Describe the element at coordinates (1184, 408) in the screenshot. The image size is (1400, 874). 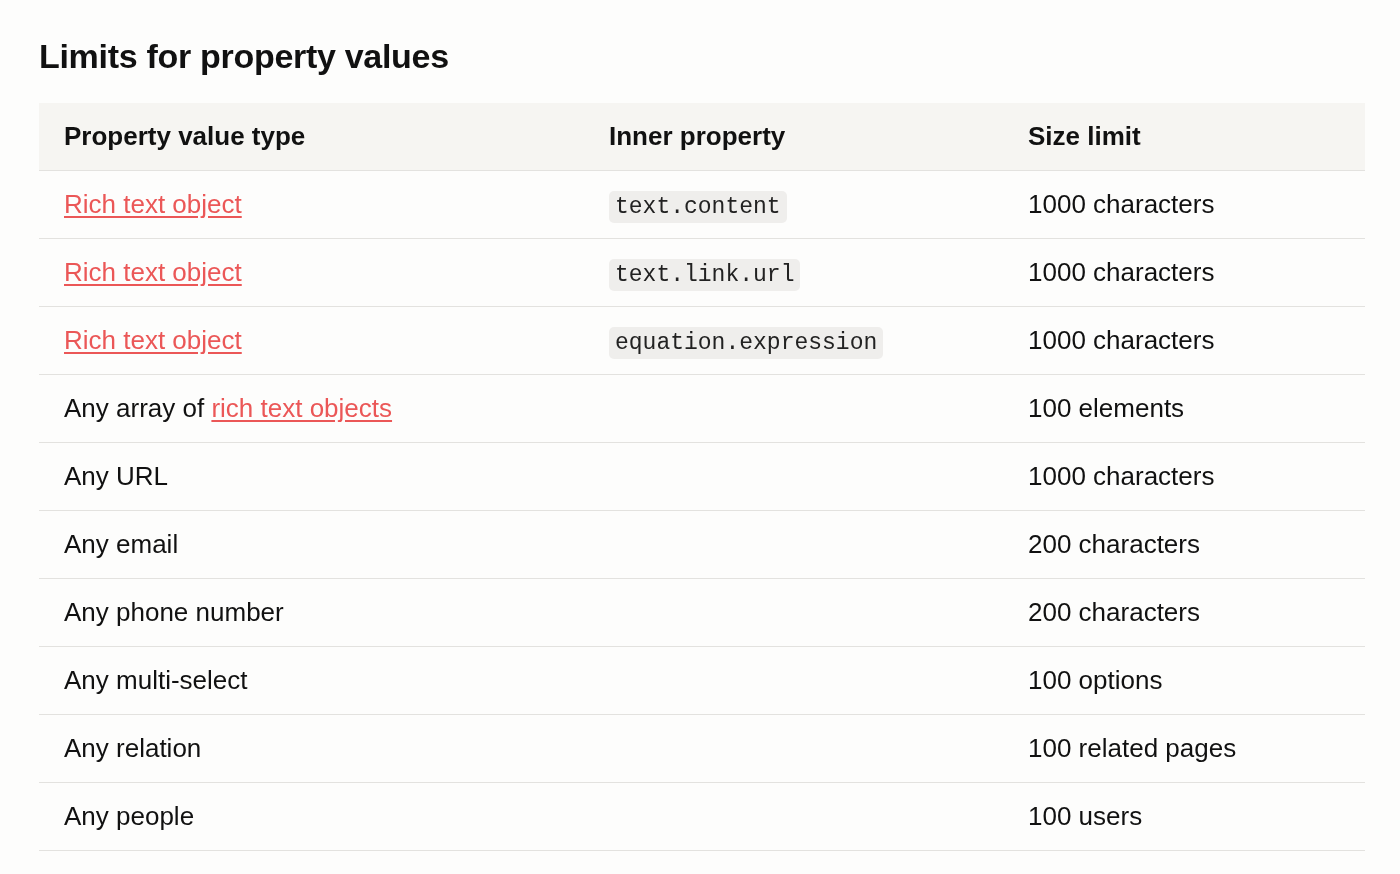
I see `table-cell: 100 elements` at that location.